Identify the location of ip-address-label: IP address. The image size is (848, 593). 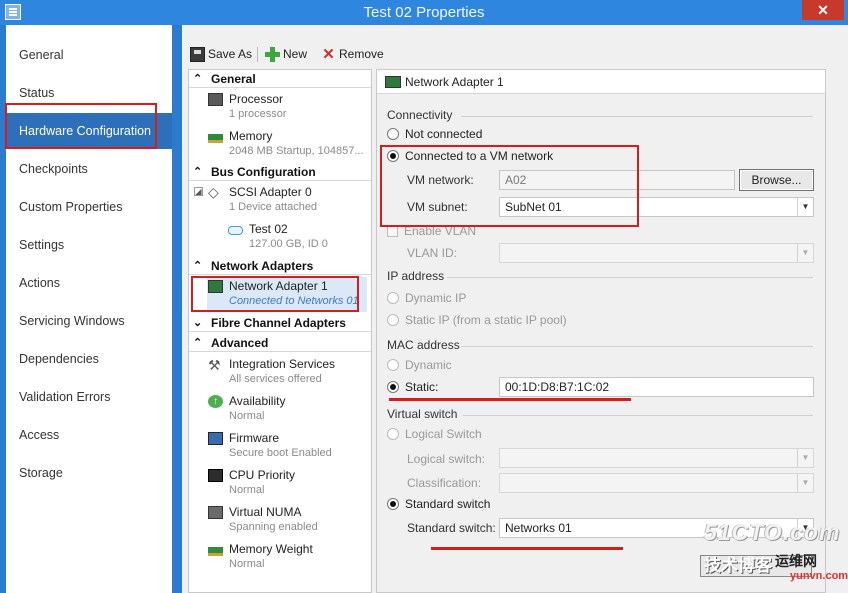
(416, 276).